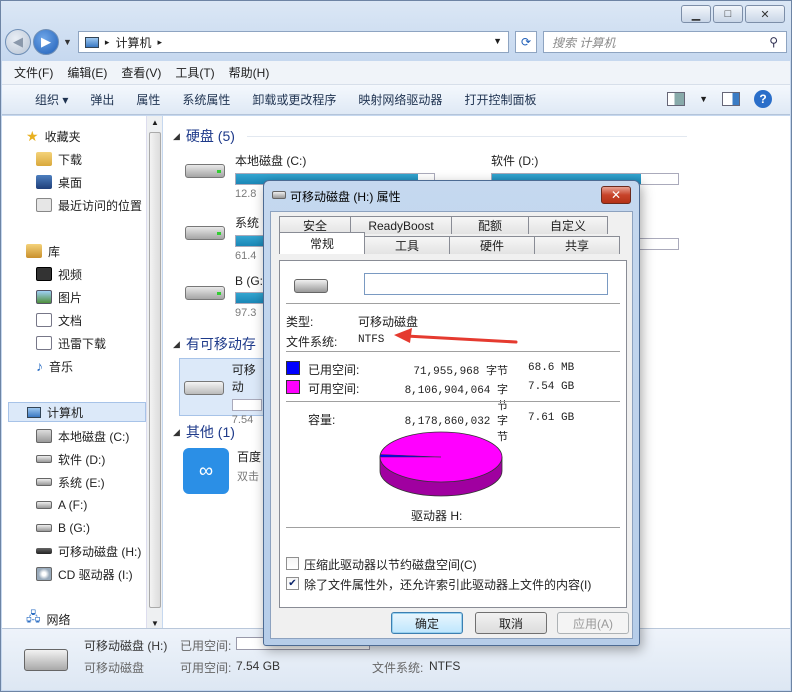 The width and height of the screenshot is (792, 692). I want to click on organize-button: 组织 ▾, so click(51, 99).